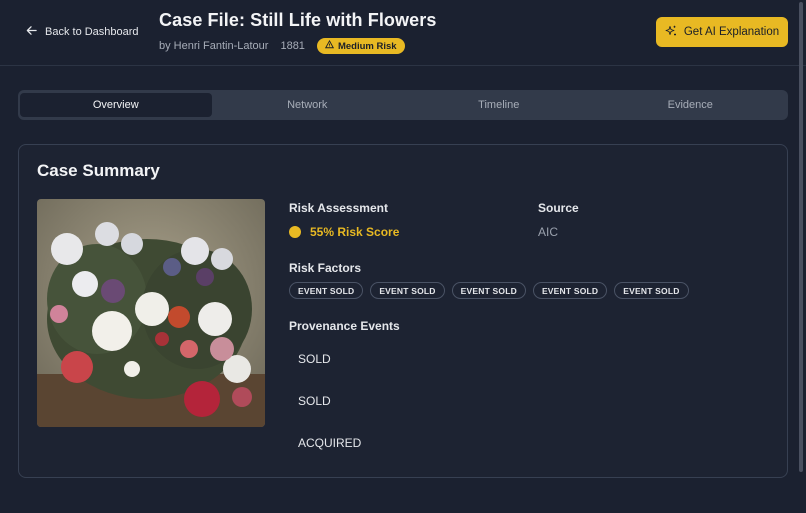 Image resolution: width=806 pixels, height=513 pixels. I want to click on provenance-events-label: Provenance Events, so click(344, 326).